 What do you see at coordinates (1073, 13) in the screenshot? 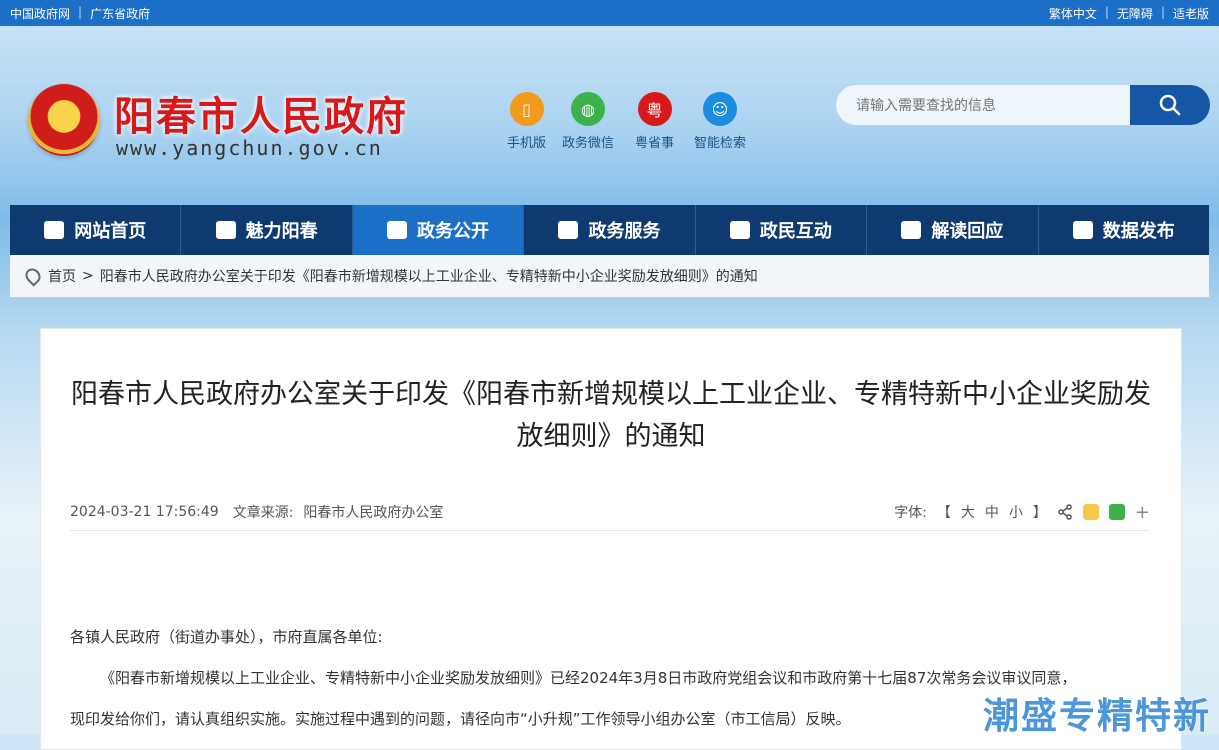
I see `link-traditional-chinese: 繁体中文` at bounding box center [1073, 13].